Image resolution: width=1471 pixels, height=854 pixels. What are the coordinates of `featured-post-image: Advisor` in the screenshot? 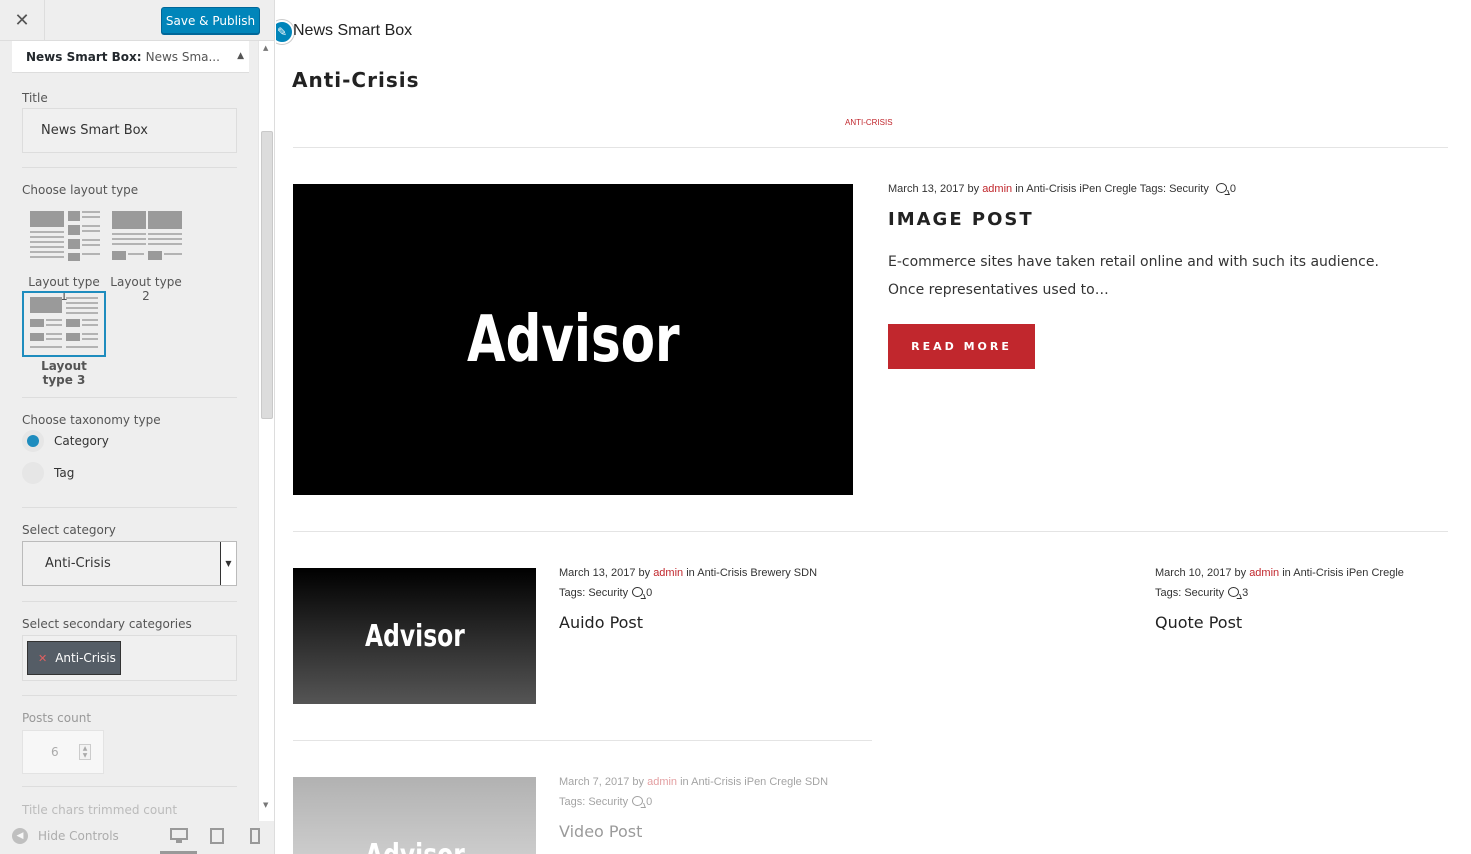 It's located at (573, 339).